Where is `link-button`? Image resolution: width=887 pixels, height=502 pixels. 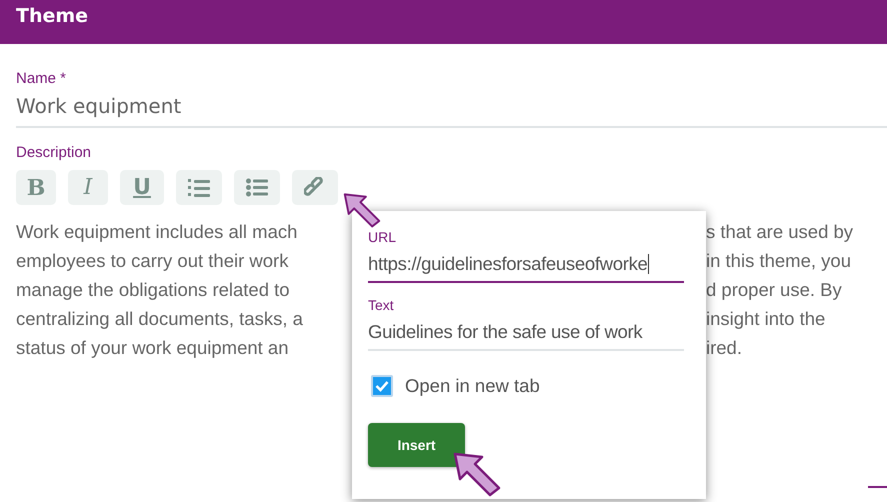 link-button is located at coordinates (315, 187).